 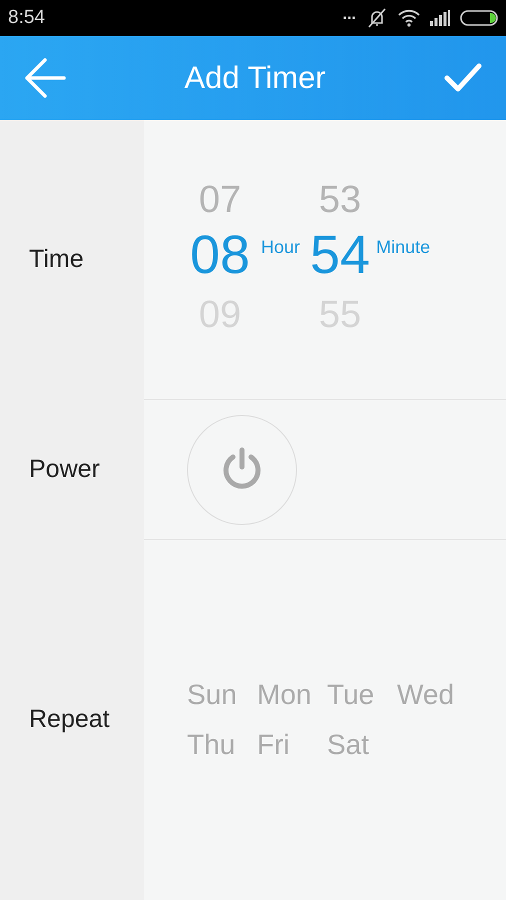 I want to click on selected-value: 08, so click(x=220, y=255).